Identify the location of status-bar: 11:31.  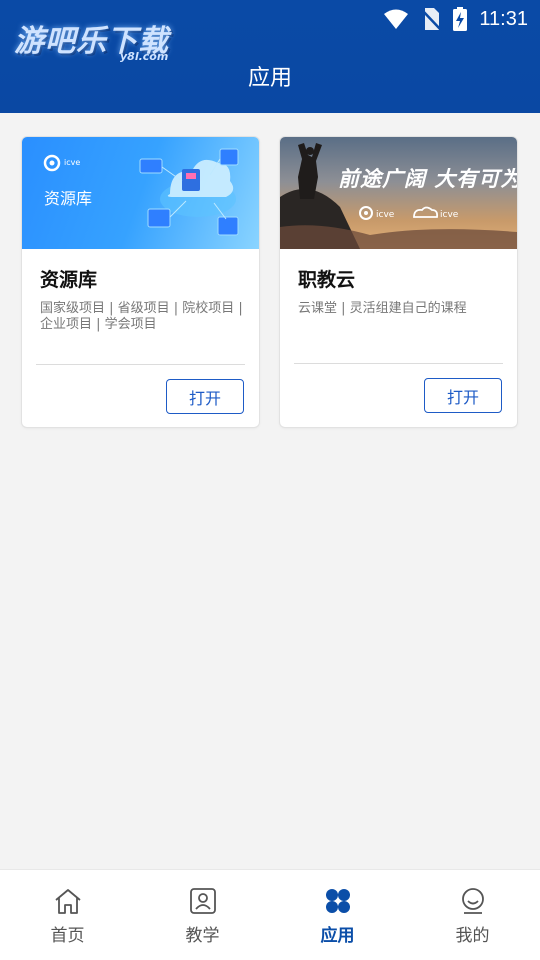
(455, 19).